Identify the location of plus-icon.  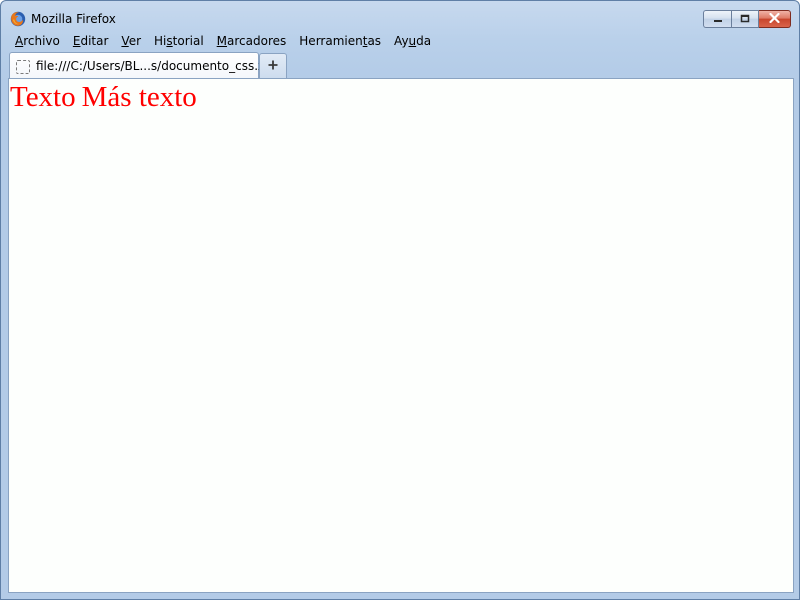
(273, 66).